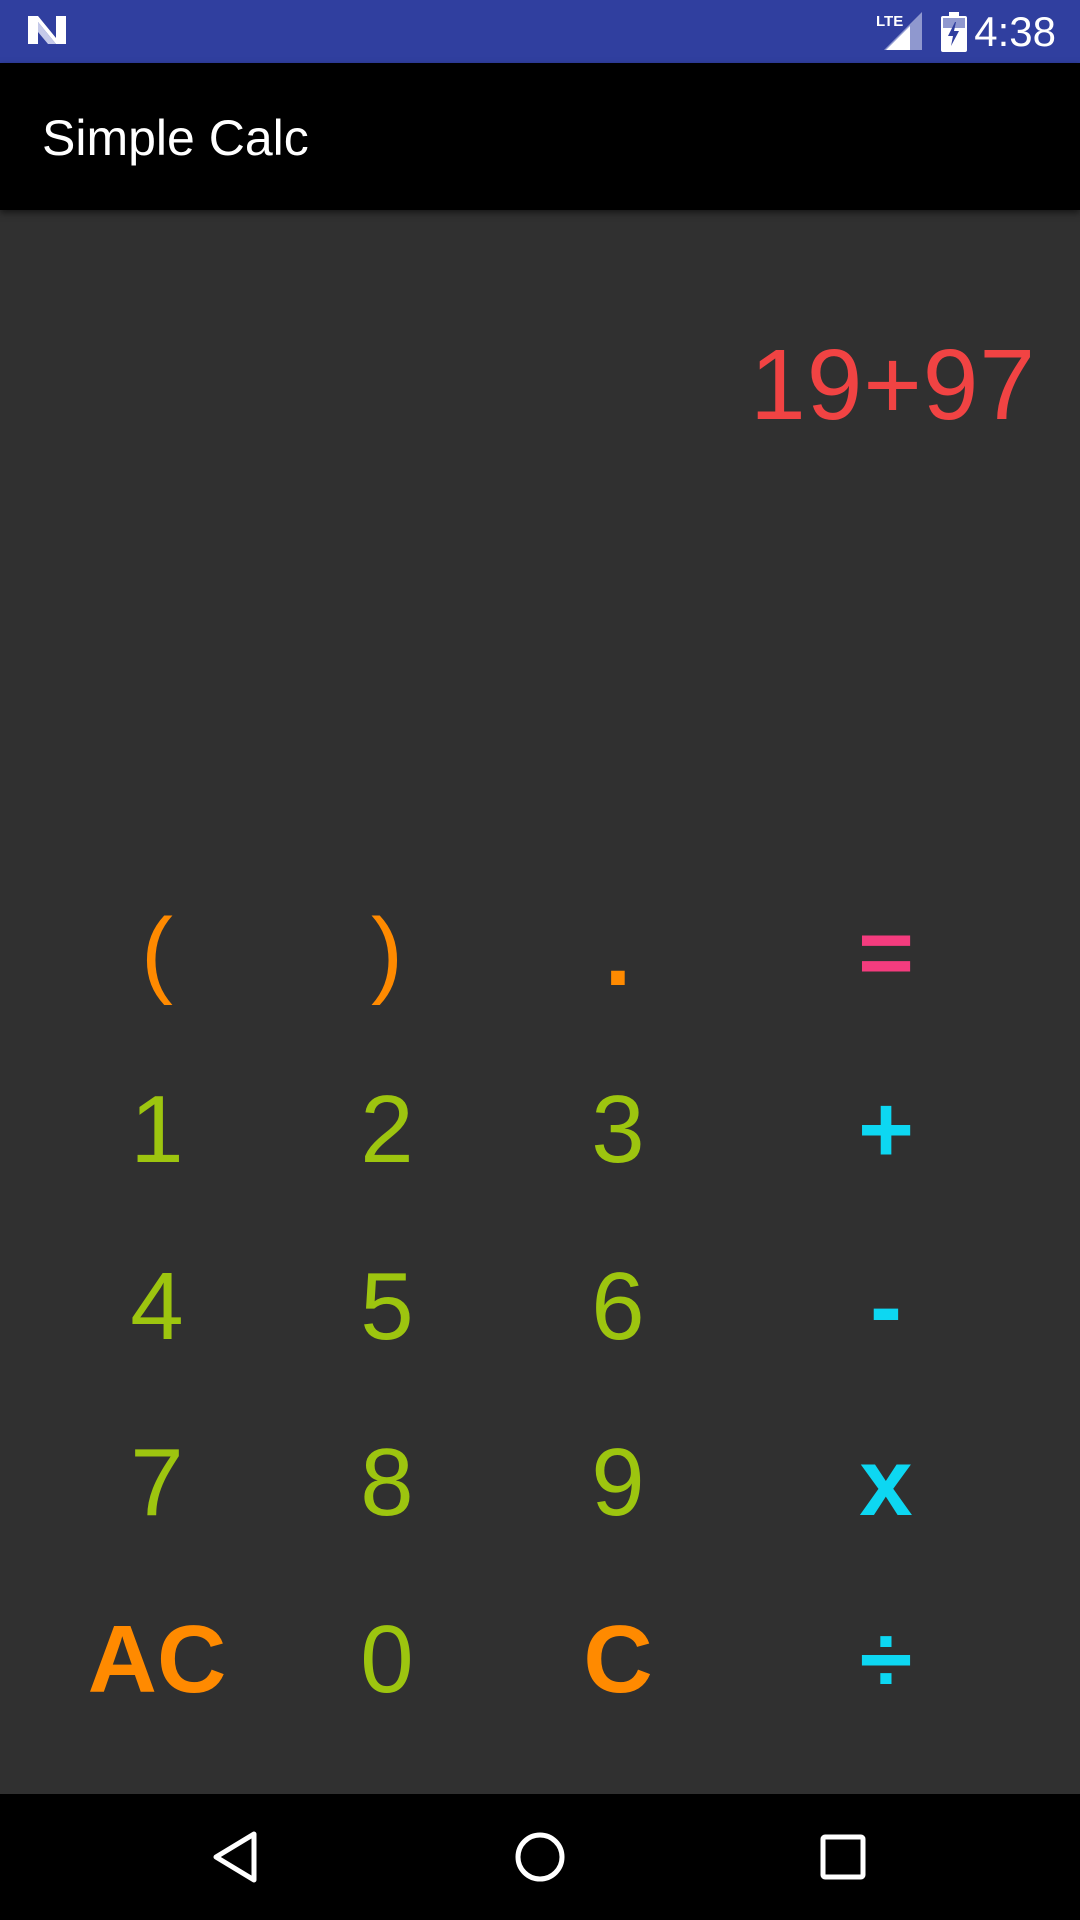  I want to click on key-label: 5, so click(387, 1306).